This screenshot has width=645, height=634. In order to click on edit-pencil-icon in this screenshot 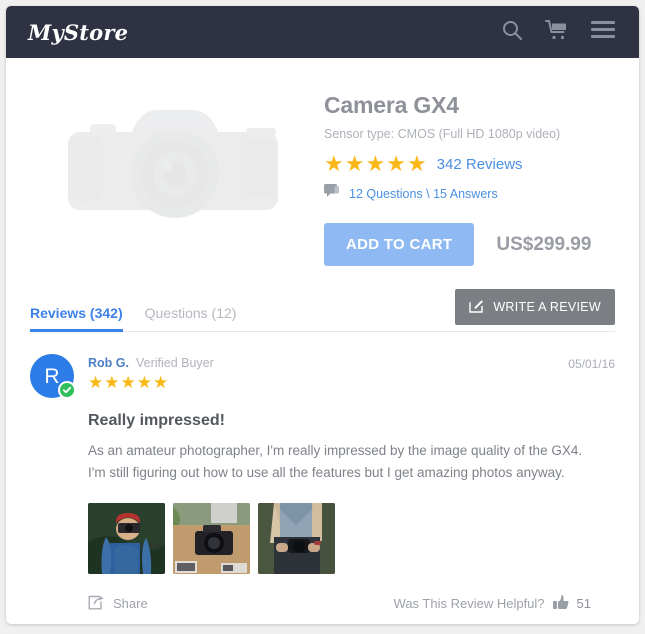, I will do `click(476, 307)`.